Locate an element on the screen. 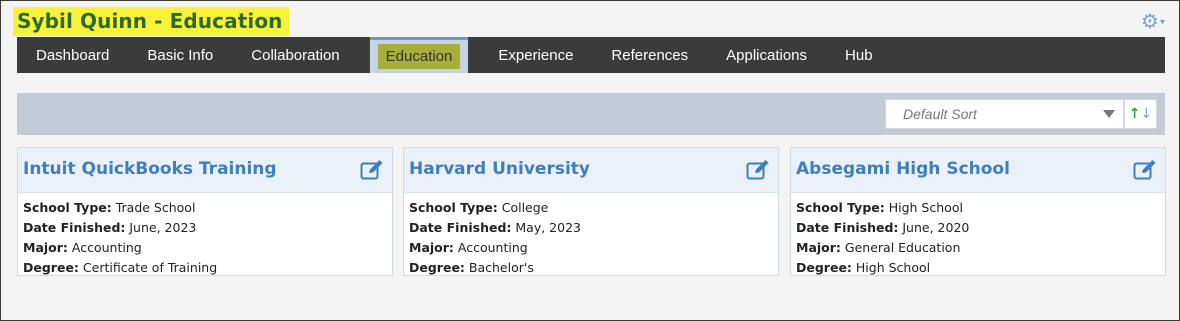 The width and height of the screenshot is (1180, 321). settings-menu: ⚙▾ is located at coordinates (1153, 22).